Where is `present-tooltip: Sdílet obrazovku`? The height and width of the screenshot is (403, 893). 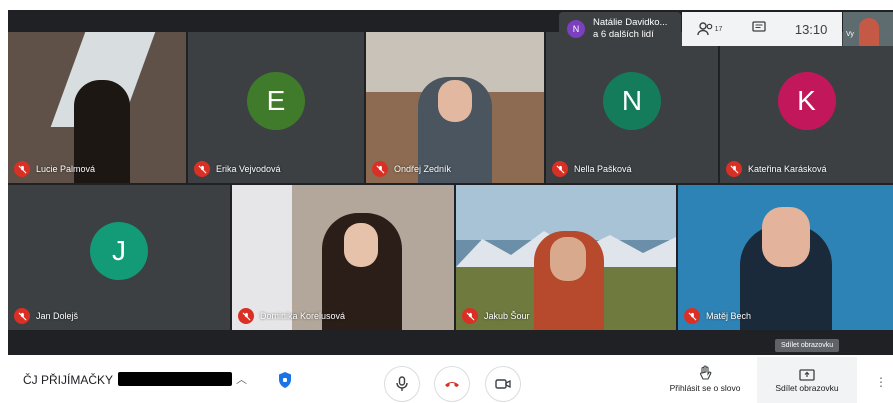 present-tooltip: Sdílet obrazovku is located at coordinates (807, 345).